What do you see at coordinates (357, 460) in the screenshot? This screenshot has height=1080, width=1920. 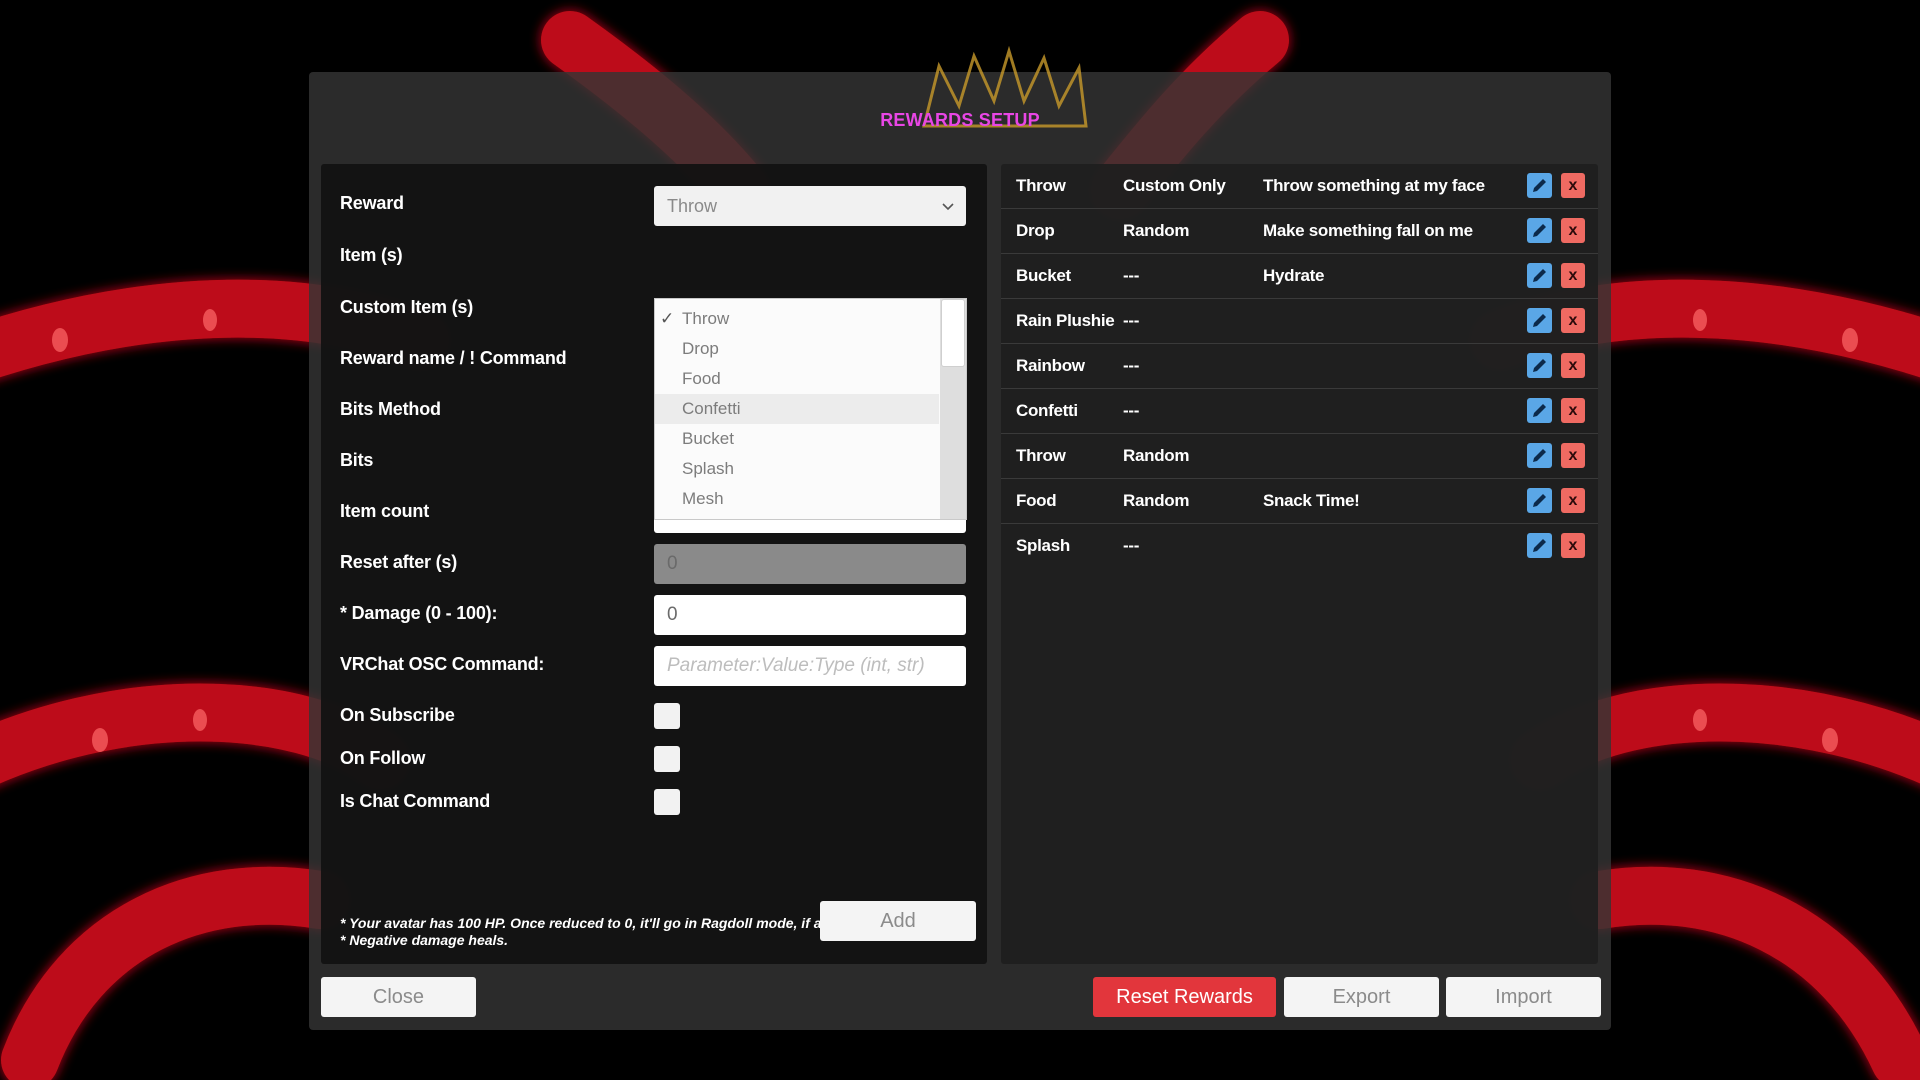 I see `bits-label: Bits` at bounding box center [357, 460].